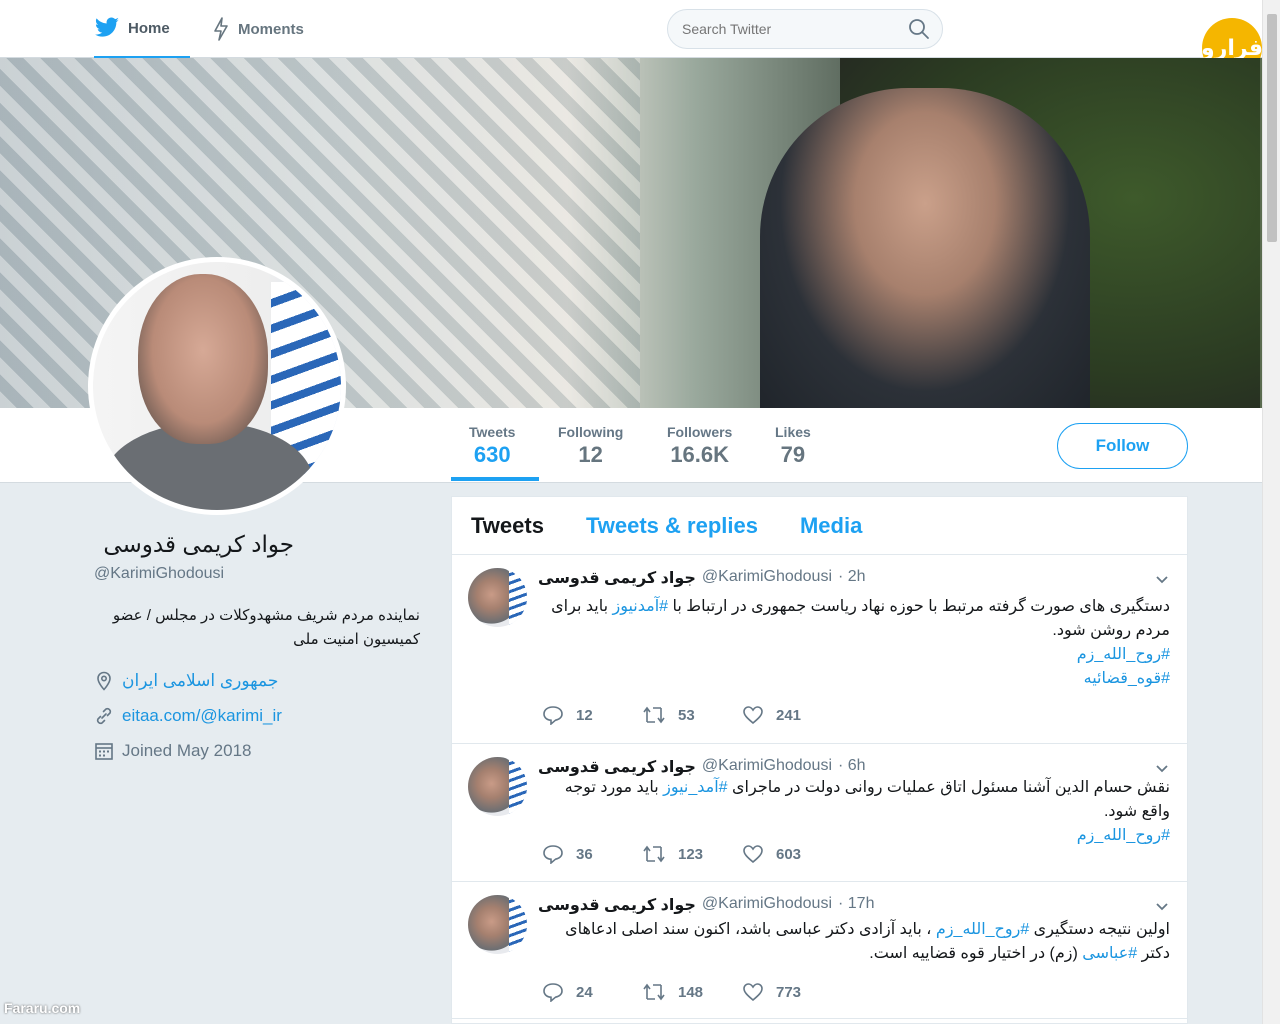  I want to click on search-icon, so click(919, 29).